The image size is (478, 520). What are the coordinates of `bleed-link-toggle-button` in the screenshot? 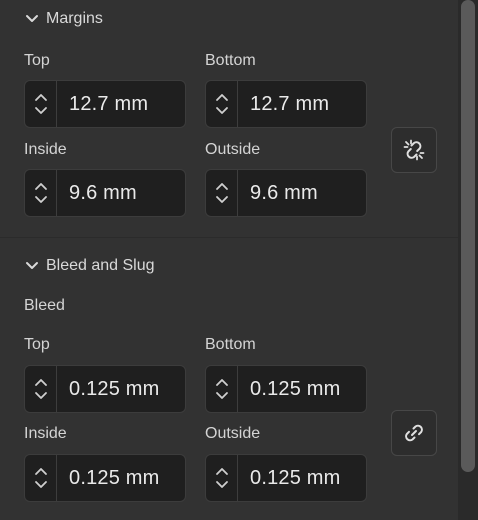 It's located at (414, 433).